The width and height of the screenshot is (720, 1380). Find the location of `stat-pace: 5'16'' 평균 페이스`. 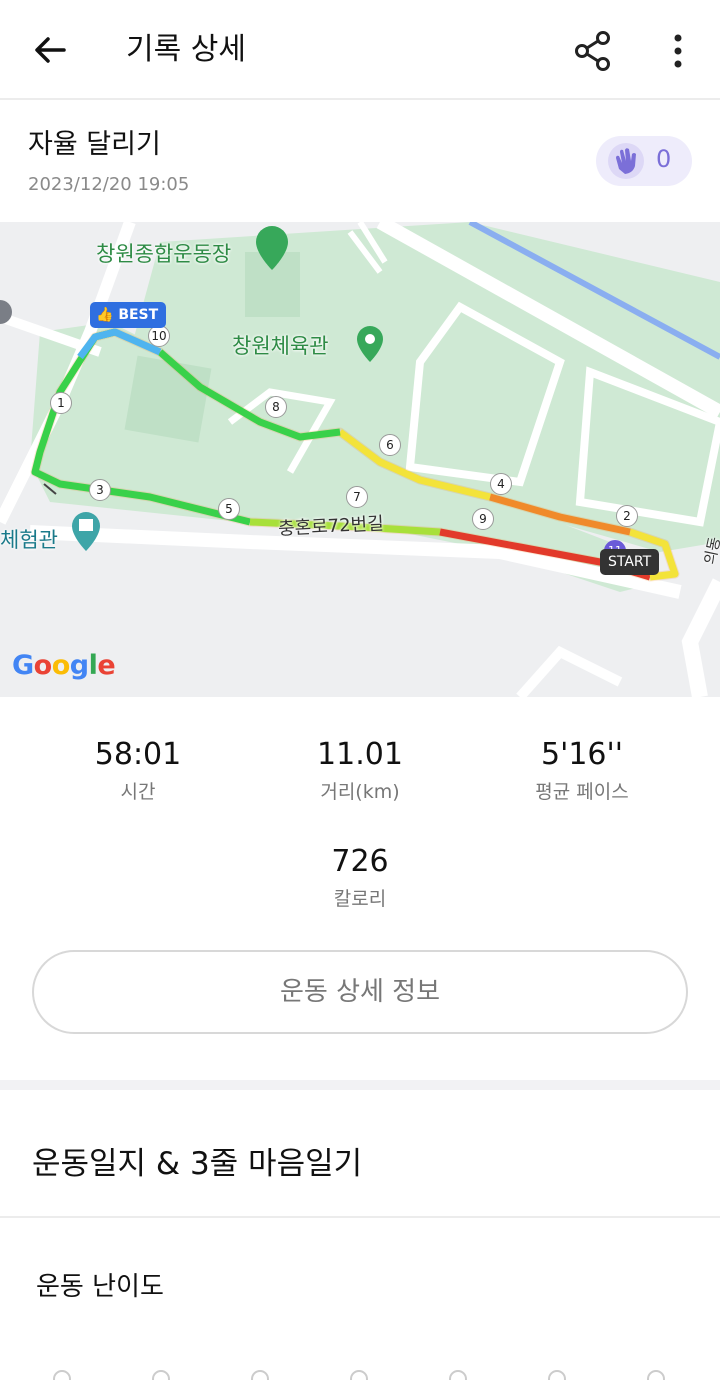

stat-pace: 5'16'' 평균 페이스 is located at coordinates (582, 769).